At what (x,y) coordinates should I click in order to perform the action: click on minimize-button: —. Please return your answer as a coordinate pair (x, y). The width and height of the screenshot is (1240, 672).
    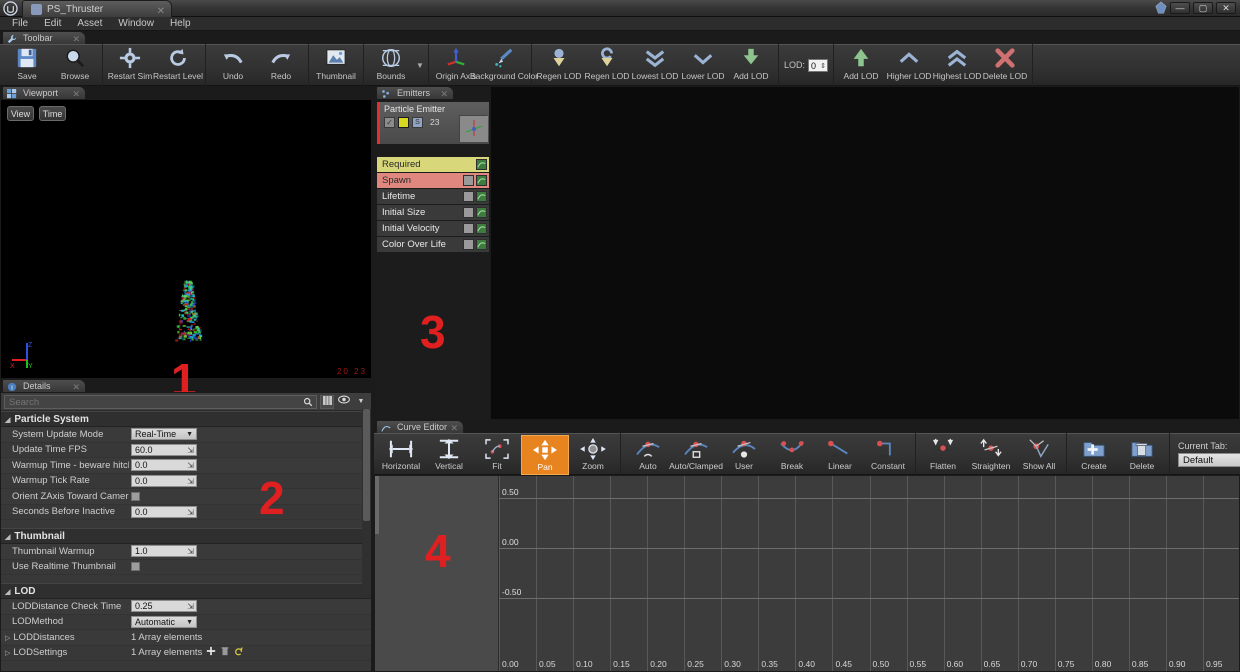
    Looking at the image, I should click on (1180, 8).